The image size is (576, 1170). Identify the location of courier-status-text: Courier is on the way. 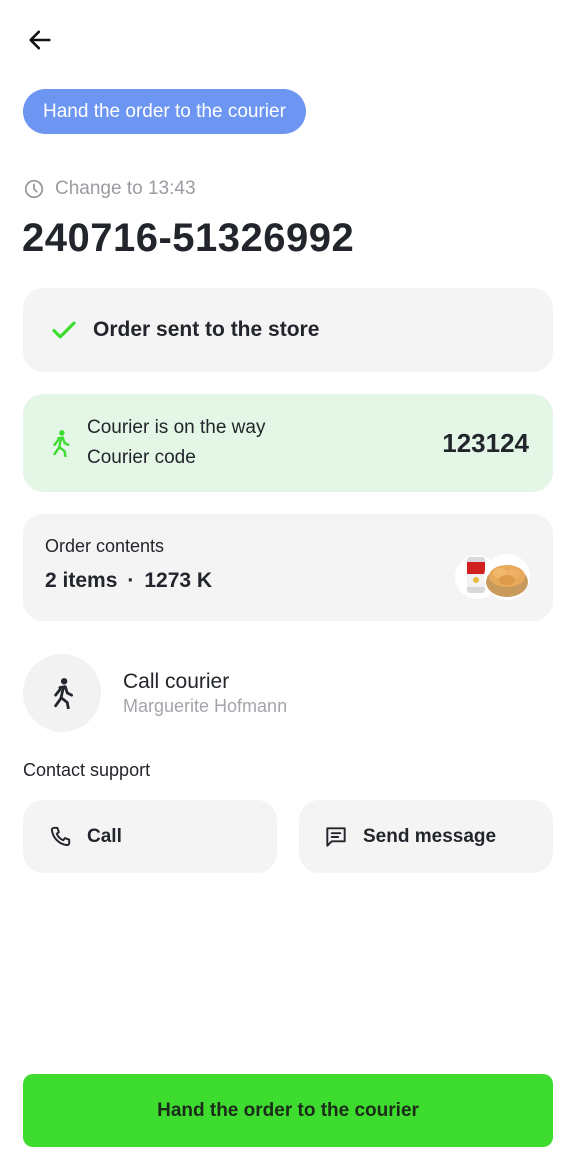
(176, 427).